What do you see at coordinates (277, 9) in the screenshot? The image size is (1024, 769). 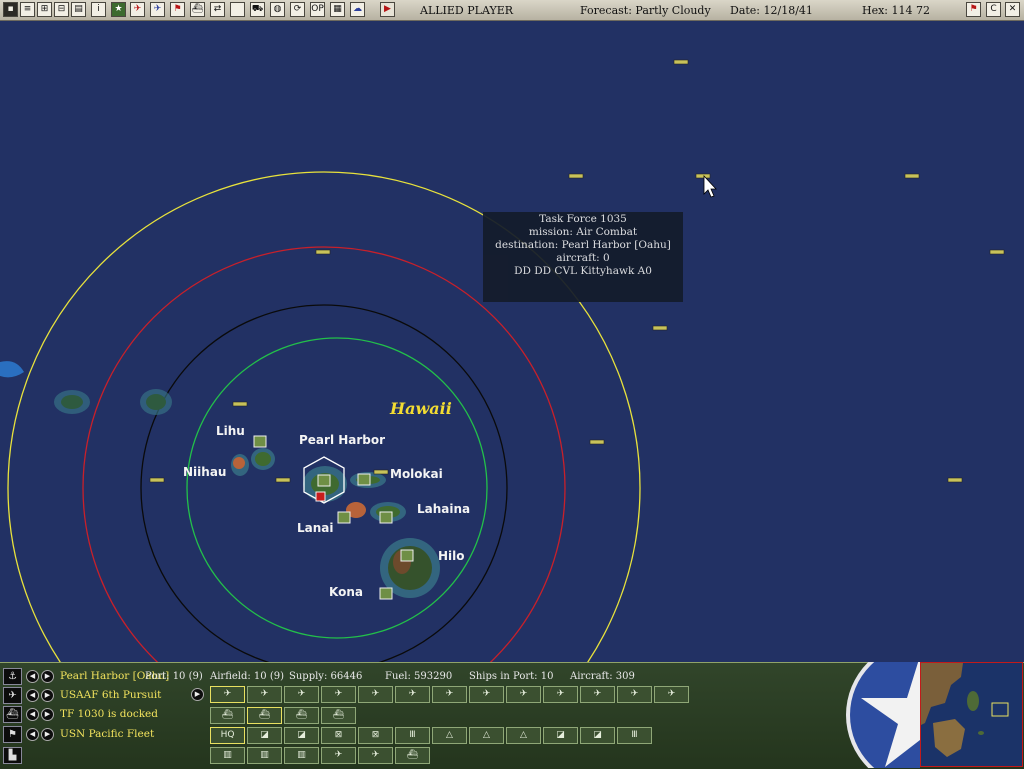 I see `globe-icon: ◍` at bounding box center [277, 9].